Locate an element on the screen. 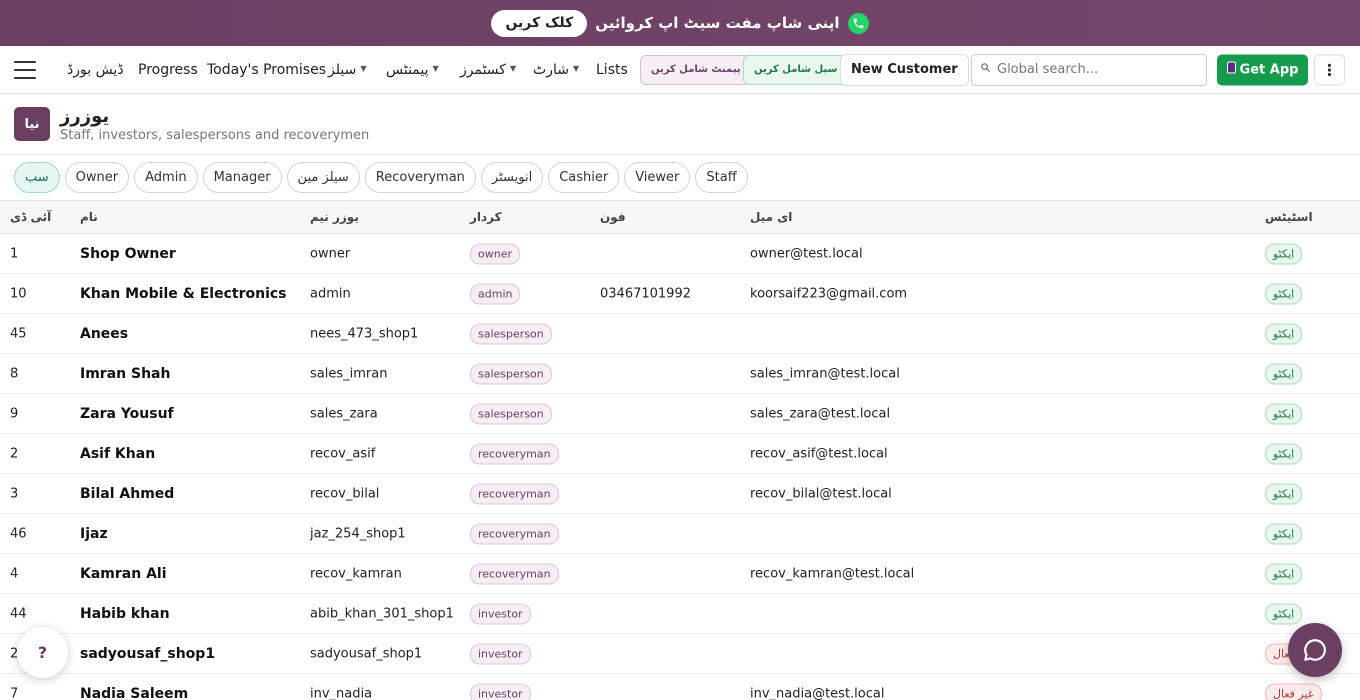  filter-chip-manager: Manager is located at coordinates (242, 177).